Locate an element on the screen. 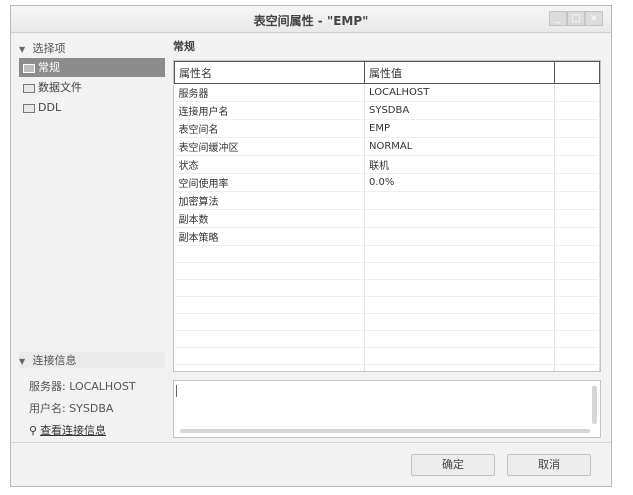  table-row: 状态 联机 is located at coordinates (387, 164).